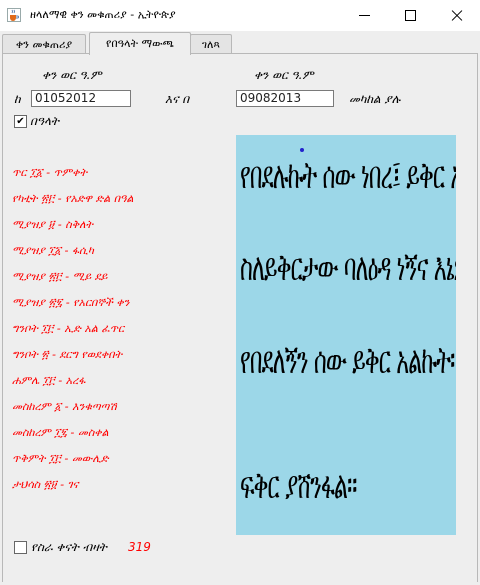 This screenshot has width=480, height=585. I want to click on between-label: መካከል ያሉ, so click(375, 99).